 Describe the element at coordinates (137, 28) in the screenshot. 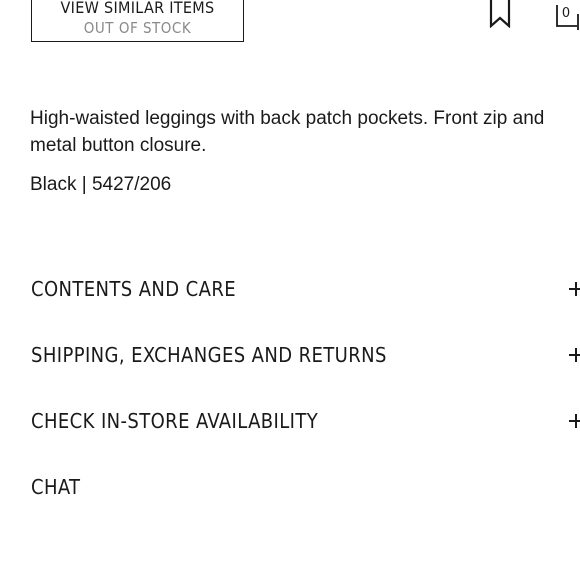

I see `stock-status: OUT OF STOCK` at that location.